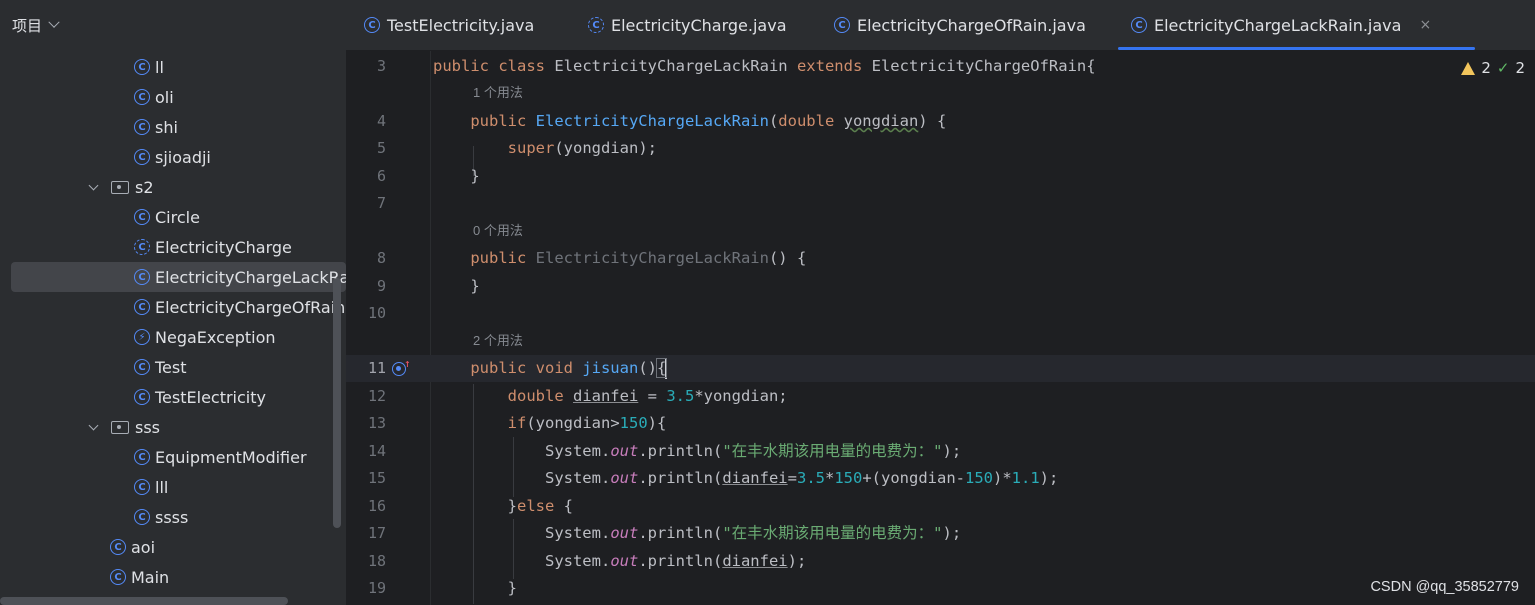 Image resolution: width=1535 pixels, height=605 pixels. I want to click on code-line: 9 }, so click(428, 286).